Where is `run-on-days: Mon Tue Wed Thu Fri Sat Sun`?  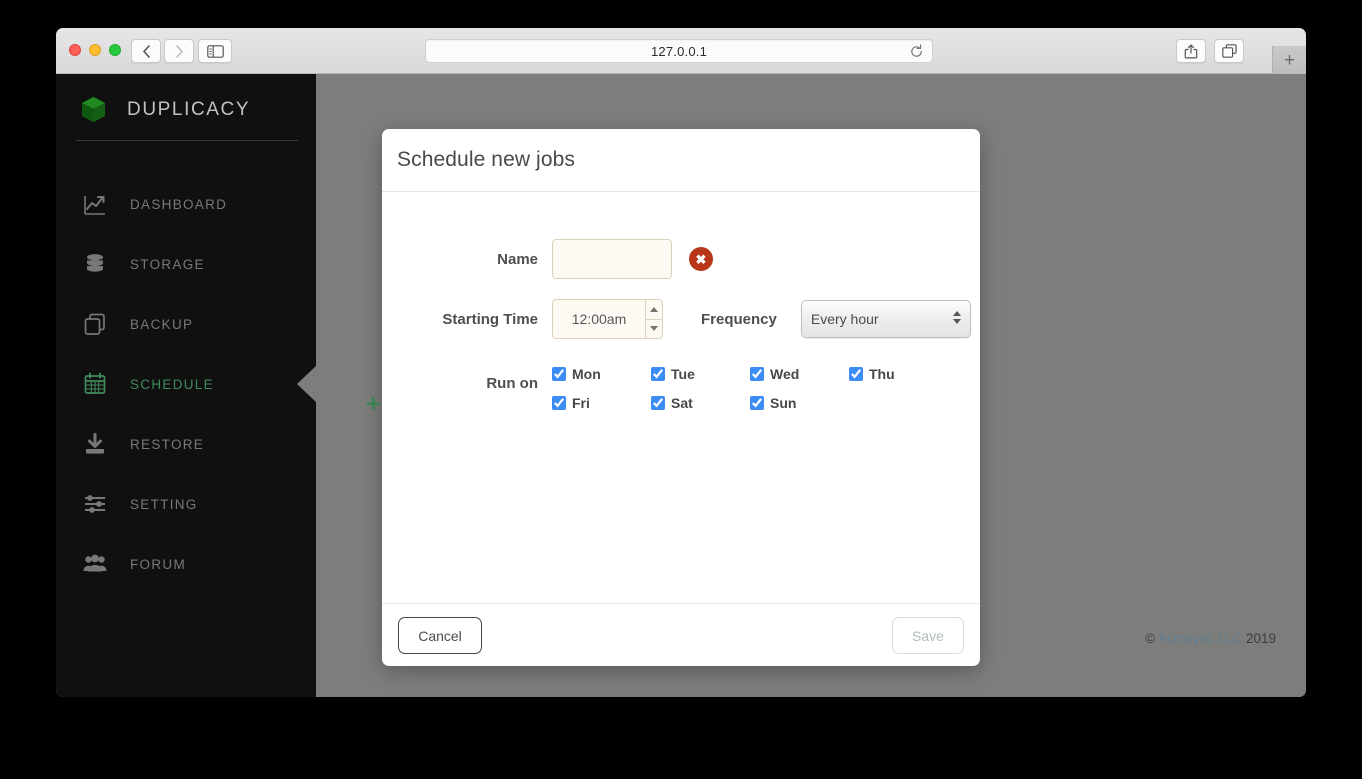 run-on-days: Mon Tue Wed Thu Fri Sat Sun is located at coordinates (750, 385).